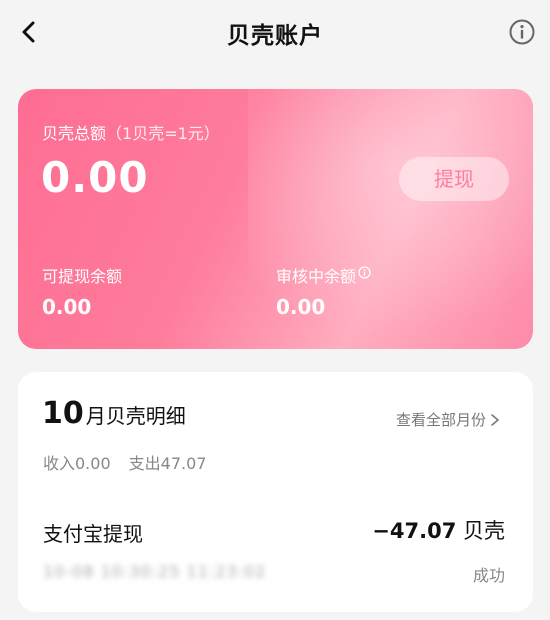  I want to click on month-heading: 10 月贝壳明细, so click(114, 413).